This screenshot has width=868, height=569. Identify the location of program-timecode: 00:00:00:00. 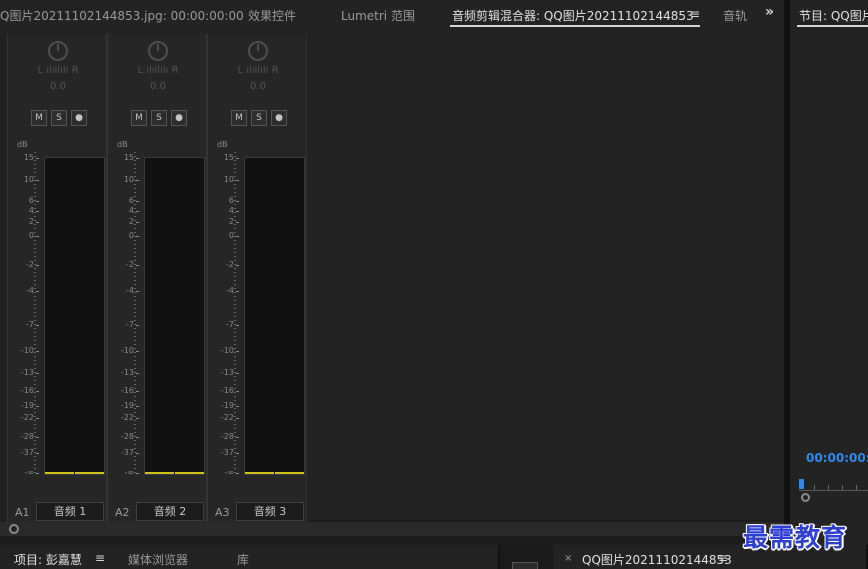
(837, 458).